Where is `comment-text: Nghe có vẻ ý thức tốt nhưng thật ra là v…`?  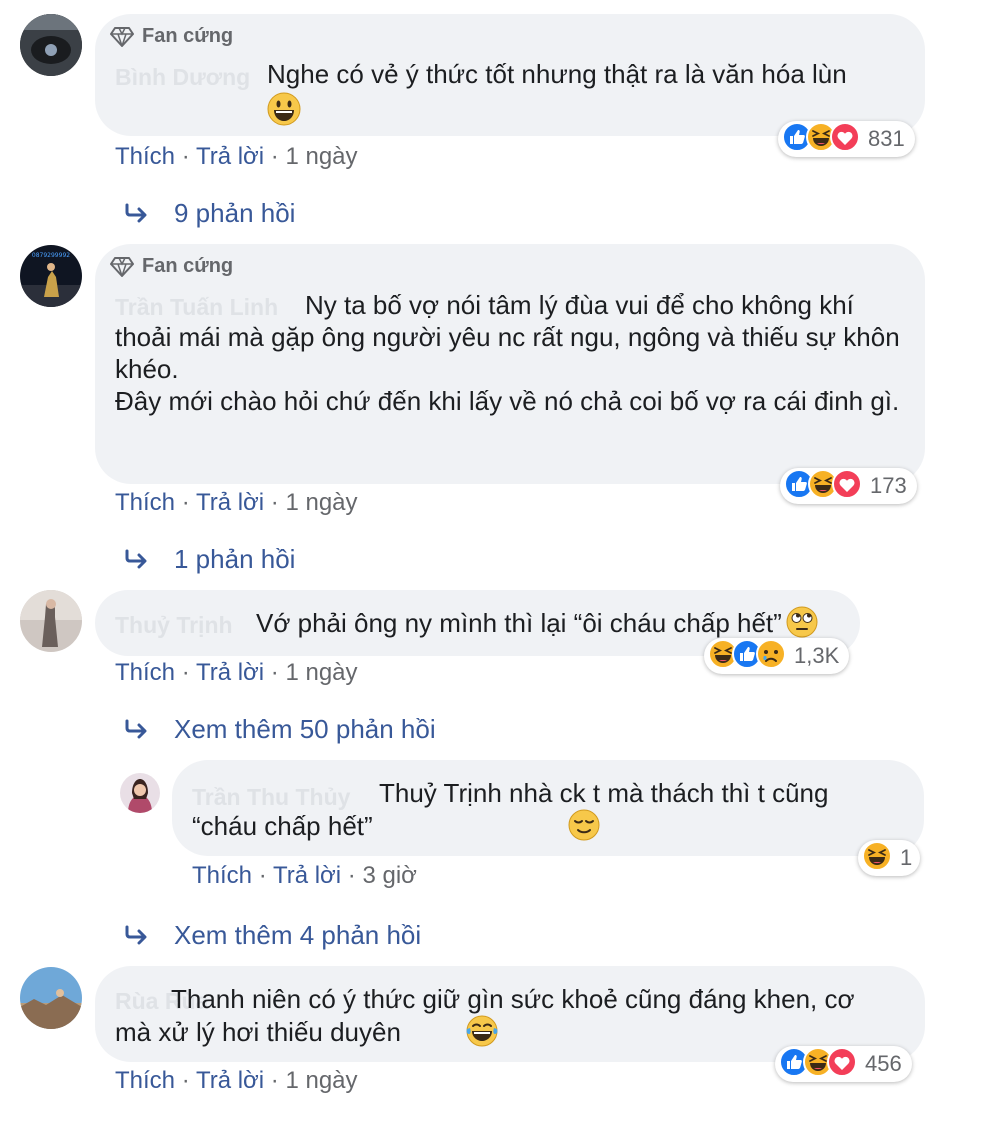
comment-text: Nghe có vẻ ý thức tốt nhưng thật ra là v… is located at coordinates (505, 95).